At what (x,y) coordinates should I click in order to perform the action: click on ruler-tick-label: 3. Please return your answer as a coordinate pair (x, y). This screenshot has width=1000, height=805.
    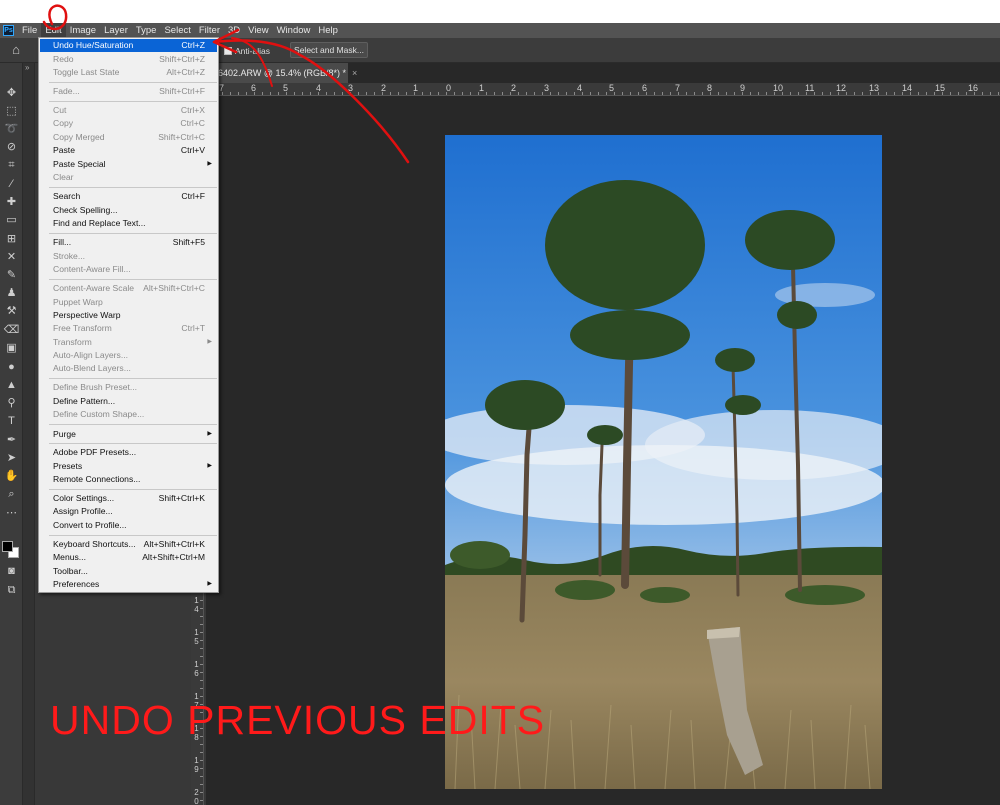
    Looking at the image, I should click on (351, 88).